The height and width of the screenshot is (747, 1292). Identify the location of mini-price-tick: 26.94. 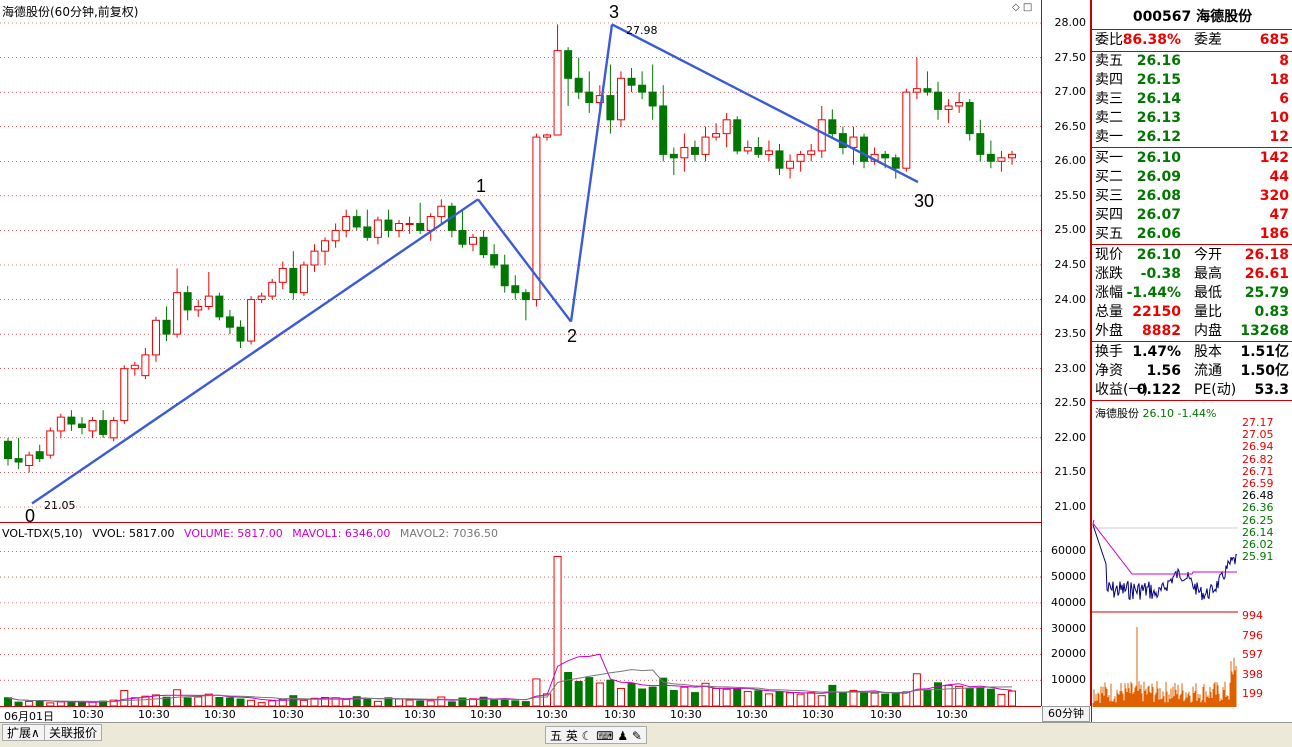
(1258, 447).